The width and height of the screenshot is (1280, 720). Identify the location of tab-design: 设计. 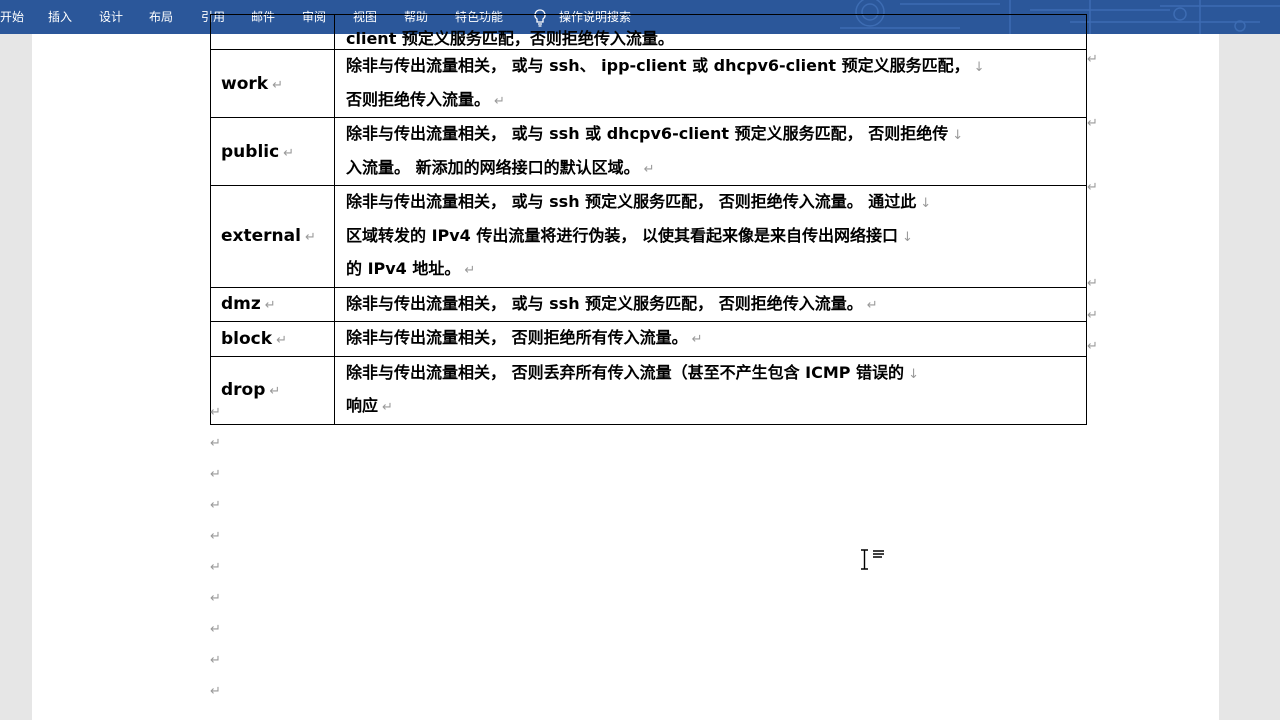
(111, 17).